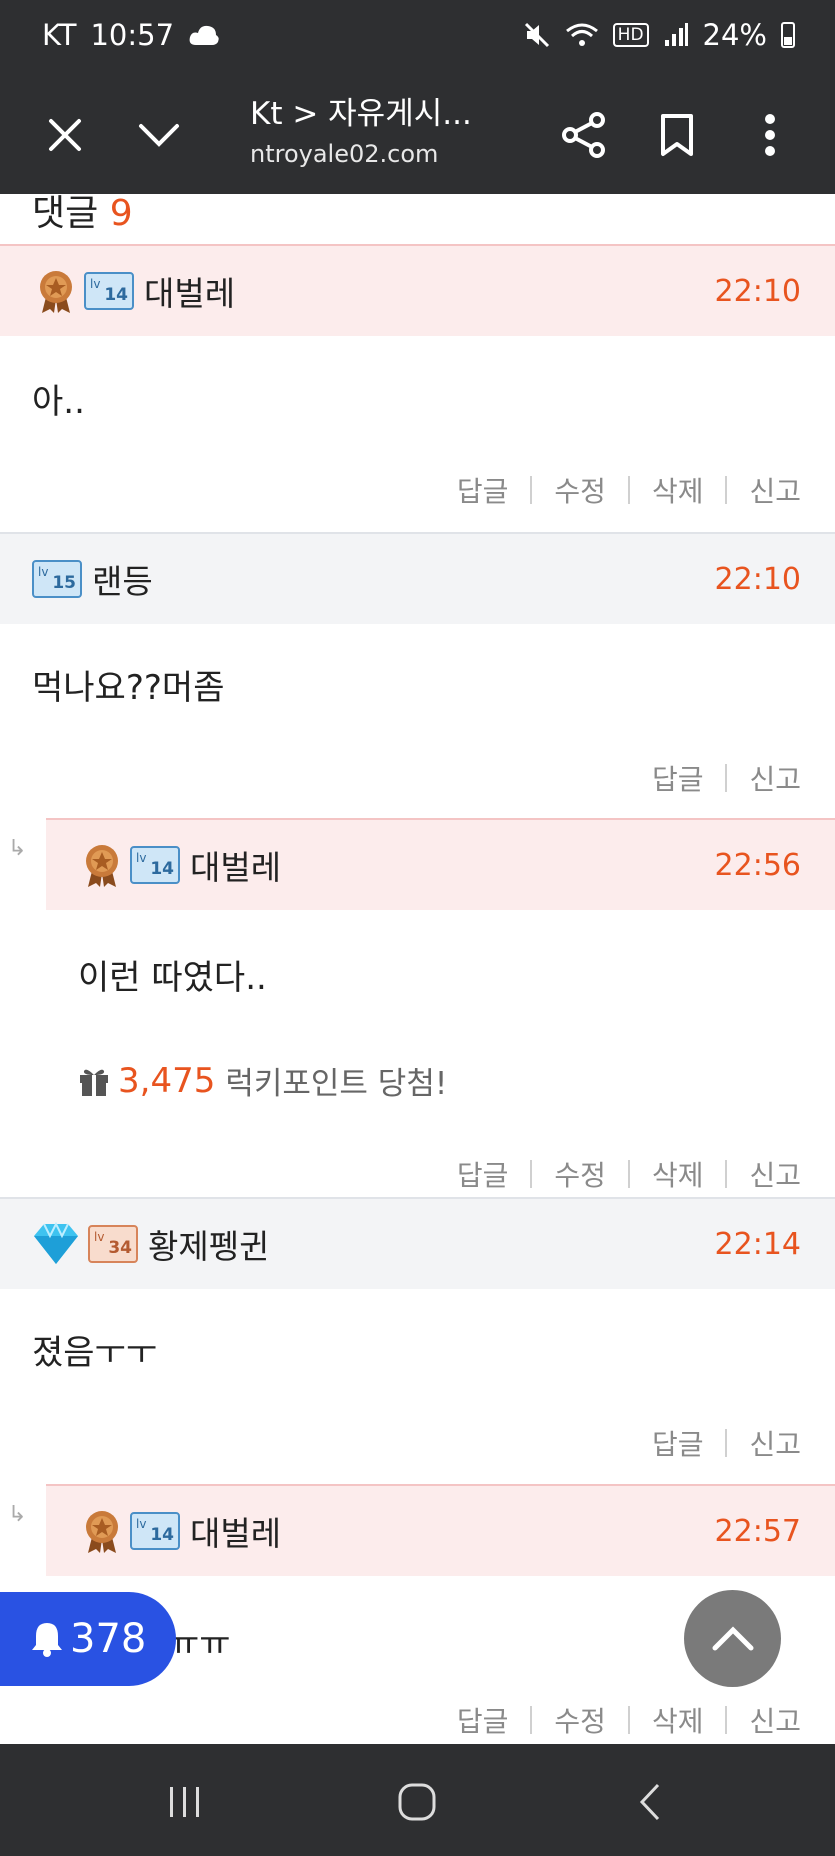 The image size is (835, 1856). I want to click on minimize-button, so click(159, 135).